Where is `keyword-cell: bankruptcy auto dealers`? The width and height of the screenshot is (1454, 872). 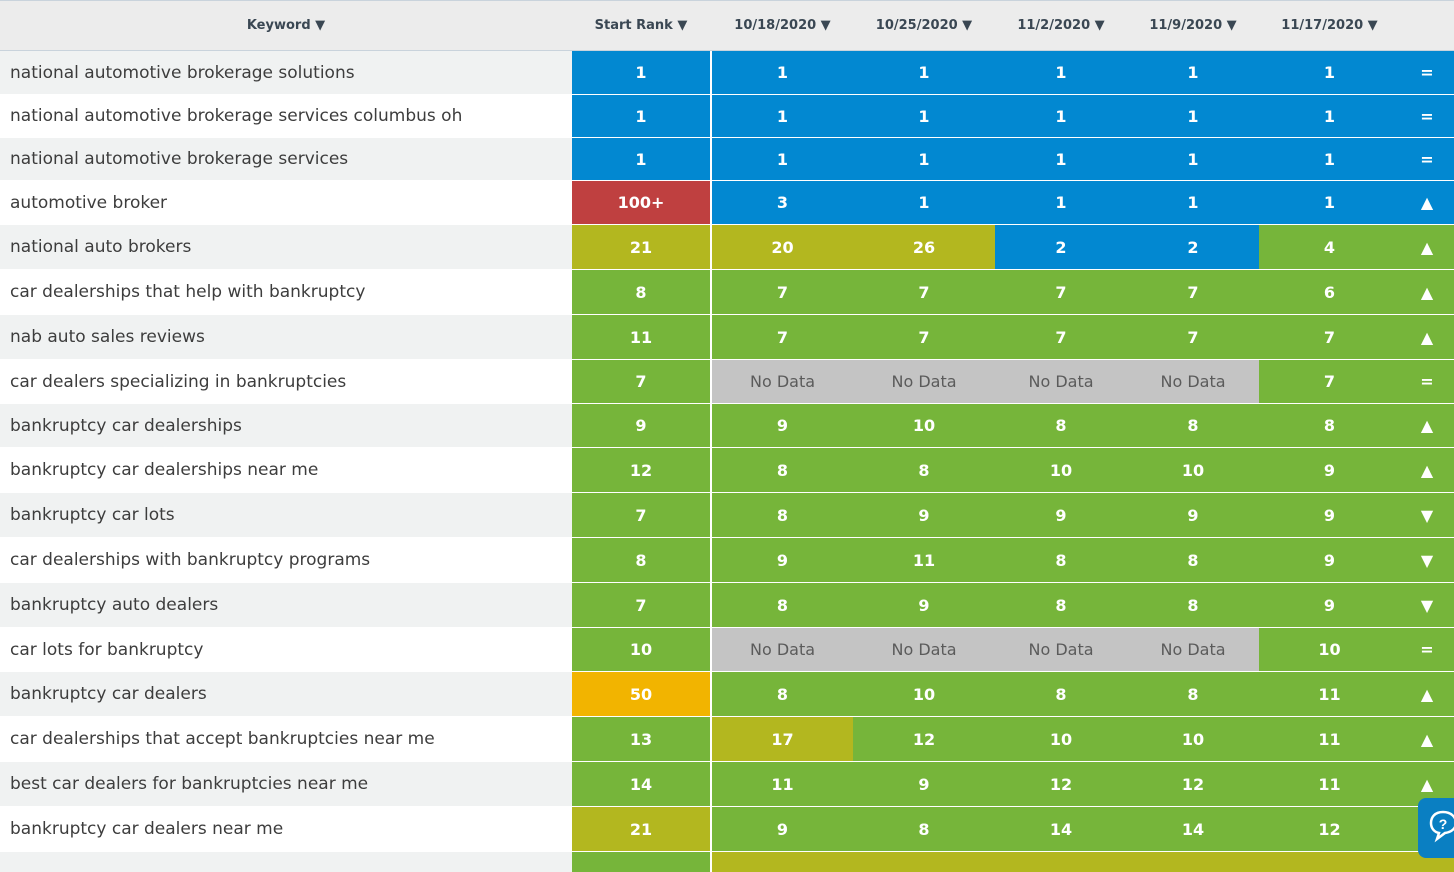 keyword-cell: bankruptcy auto dealers is located at coordinates (286, 605).